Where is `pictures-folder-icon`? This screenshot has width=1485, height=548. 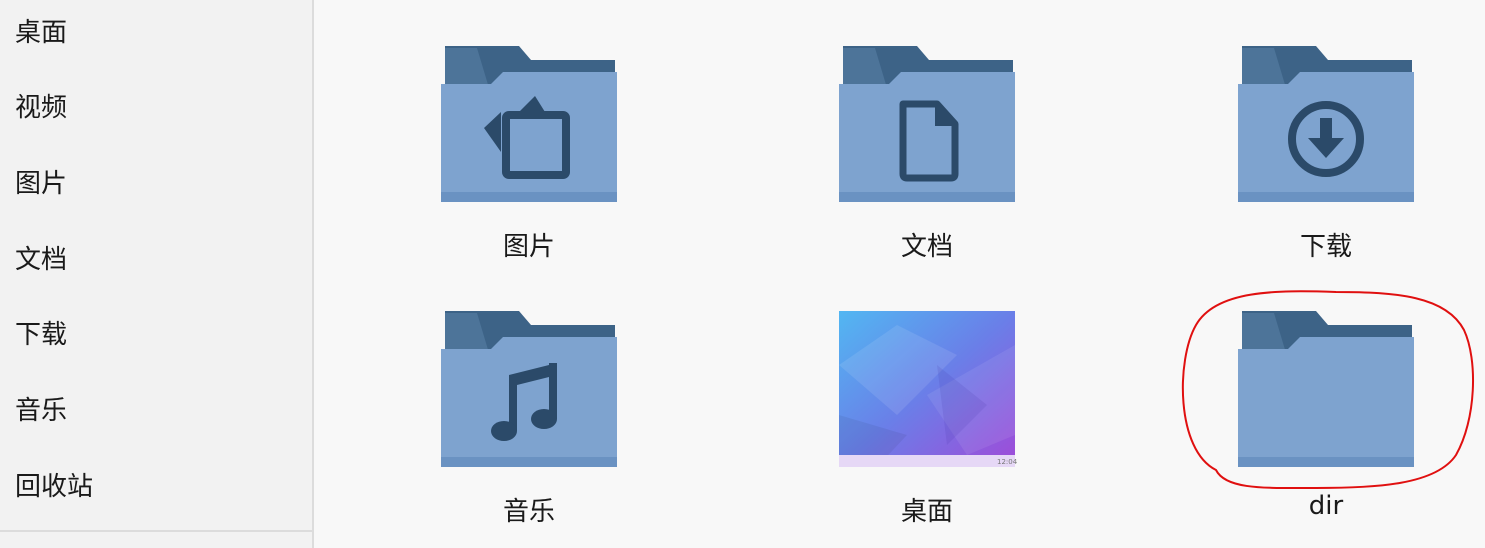 pictures-folder-icon is located at coordinates (529, 124).